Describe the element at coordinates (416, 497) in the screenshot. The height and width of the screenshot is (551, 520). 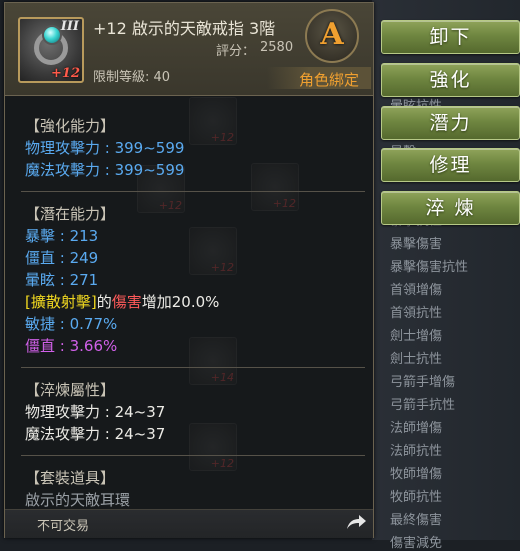
I see `background-stat-item: 牧師抗性` at that location.